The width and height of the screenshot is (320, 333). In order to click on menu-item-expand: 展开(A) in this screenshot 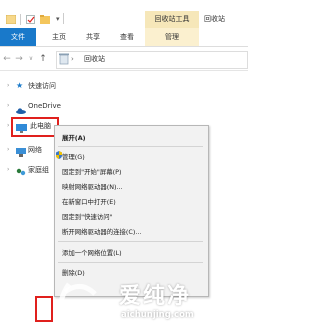, I will do `click(74, 137)`.